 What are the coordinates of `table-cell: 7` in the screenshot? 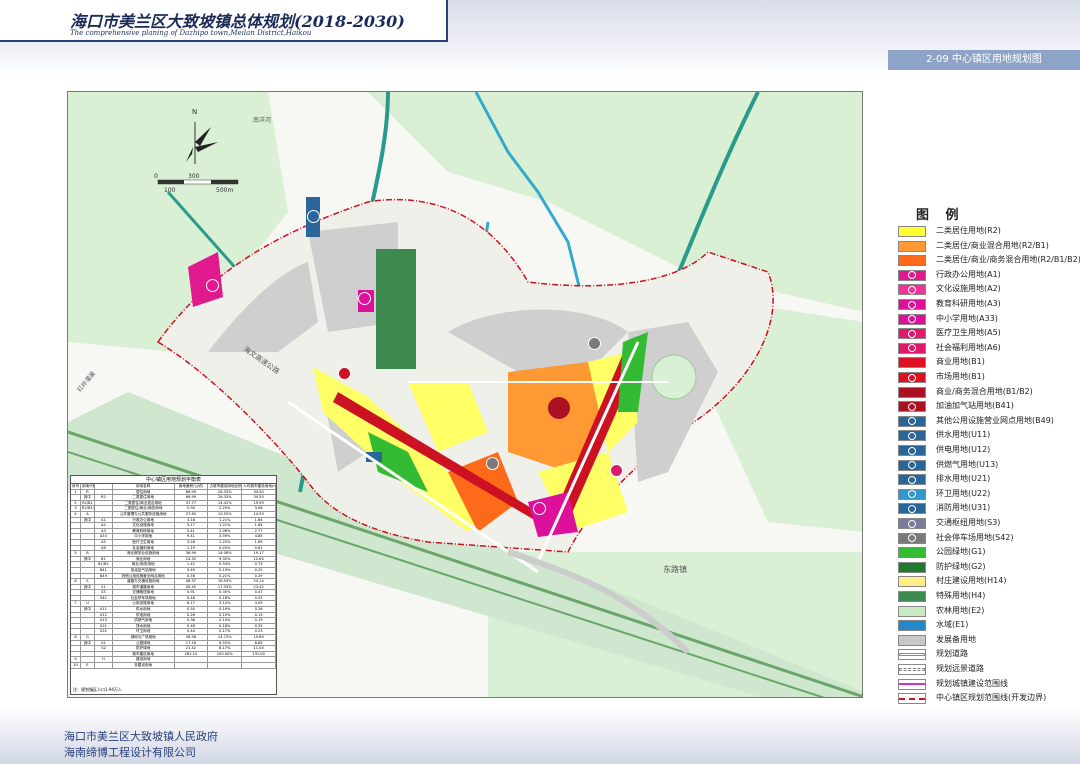 It's located at (76, 604).